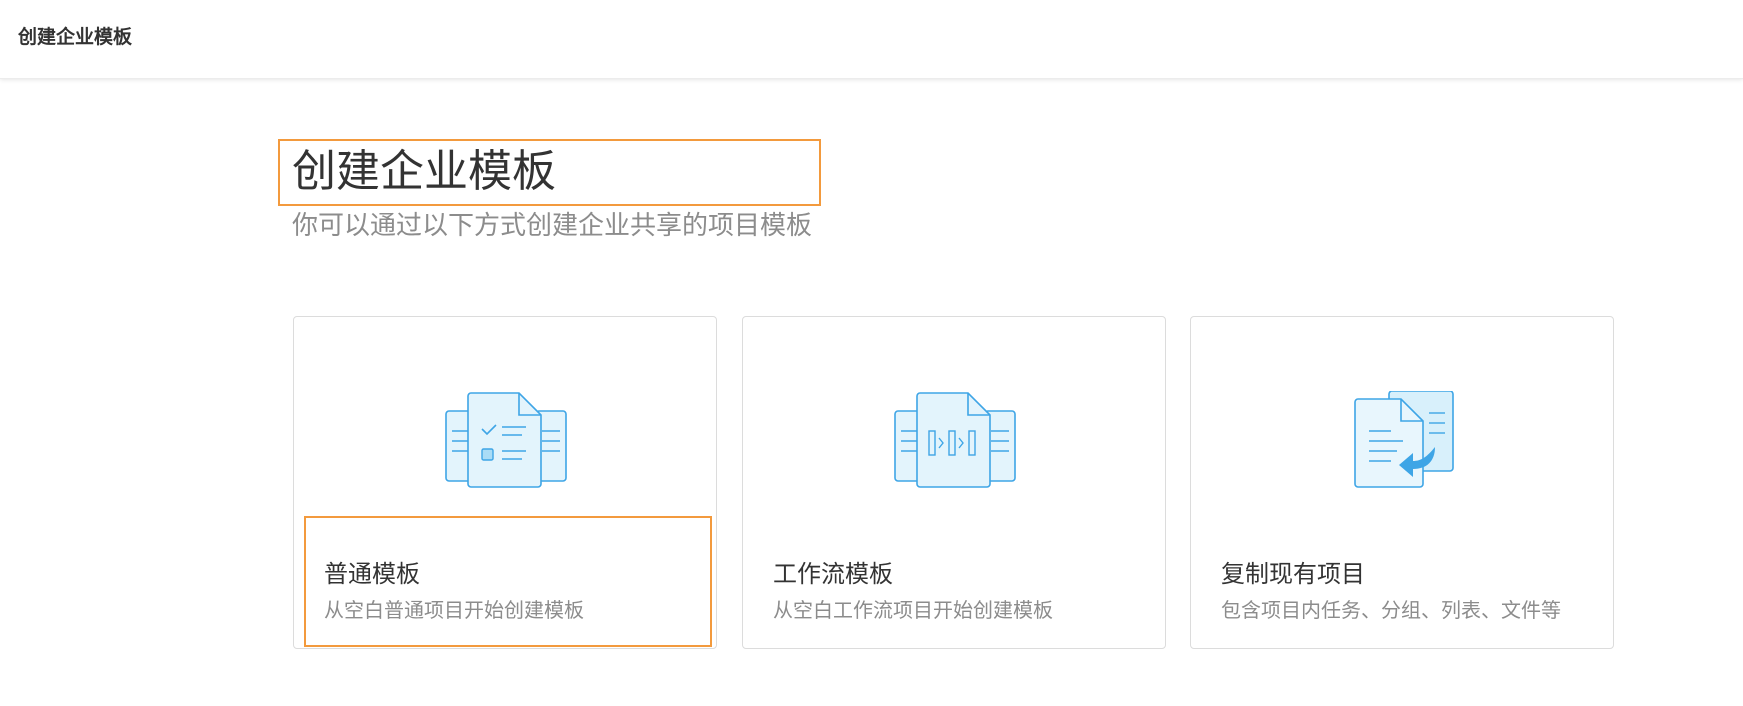 Image resolution: width=1743 pixels, height=706 pixels. What do you see at coordinates (506, 440) in the screenshot?
I see `checklist-document-icon` at bounding box center [506, 440].